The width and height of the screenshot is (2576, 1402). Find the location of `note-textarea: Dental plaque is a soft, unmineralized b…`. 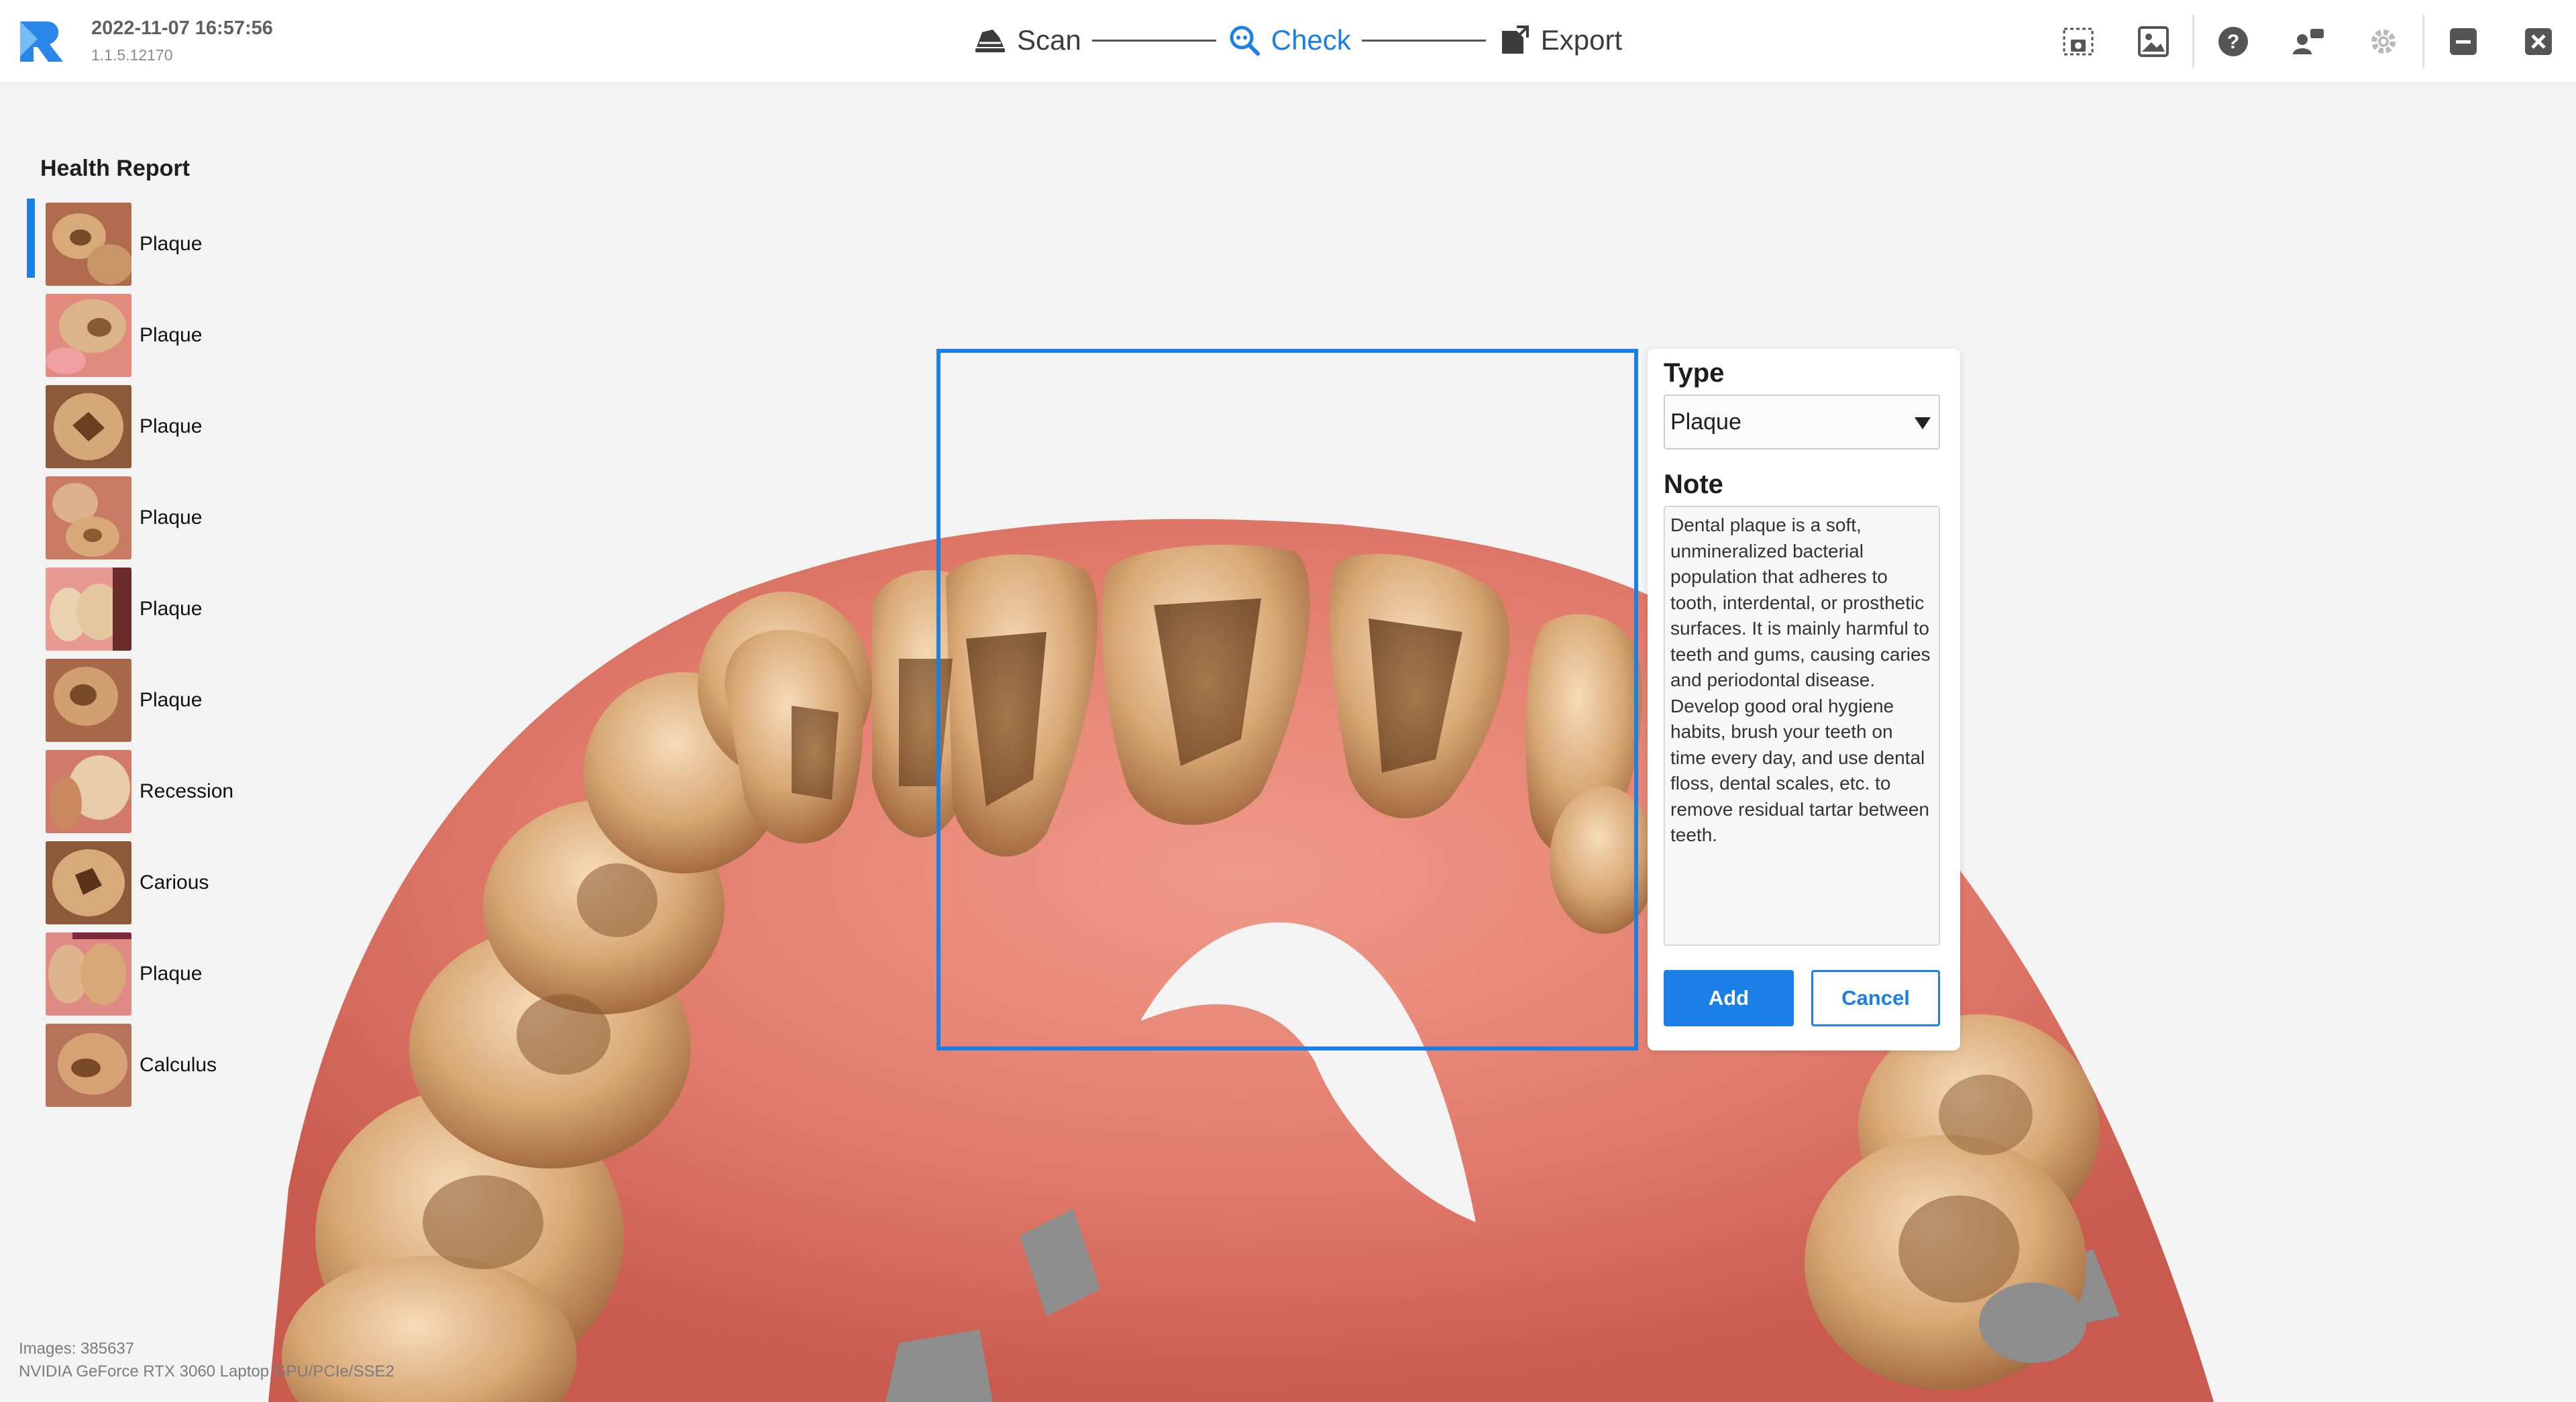

note-textarea: Dental plaque is a soft, unmineralized b… is located at coordinates (1802, 726).